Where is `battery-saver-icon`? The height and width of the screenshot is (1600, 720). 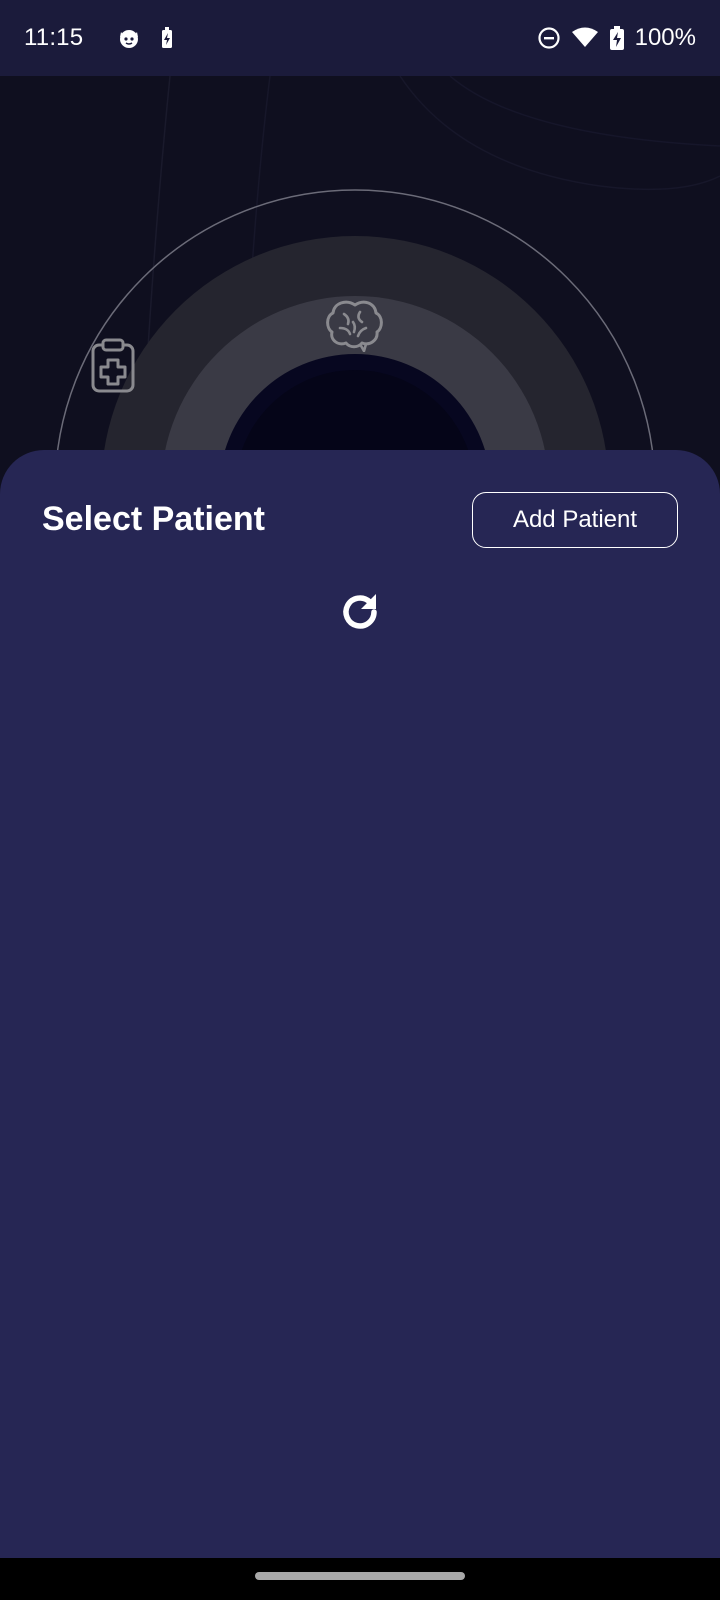
battery-saver-icon is located at coordinates (167, 38).